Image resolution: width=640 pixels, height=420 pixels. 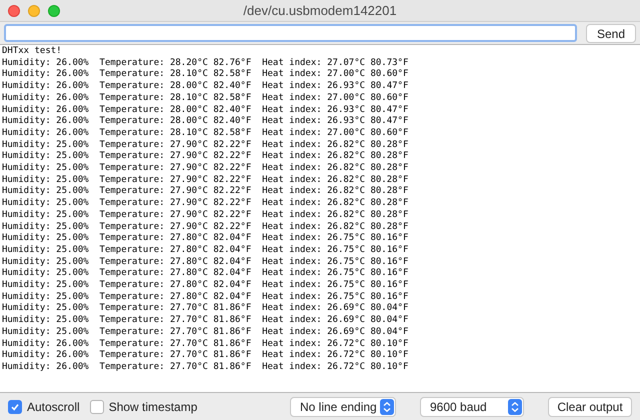 I want to click on dropdown: 9600 baud, so click(x=472, y=406).